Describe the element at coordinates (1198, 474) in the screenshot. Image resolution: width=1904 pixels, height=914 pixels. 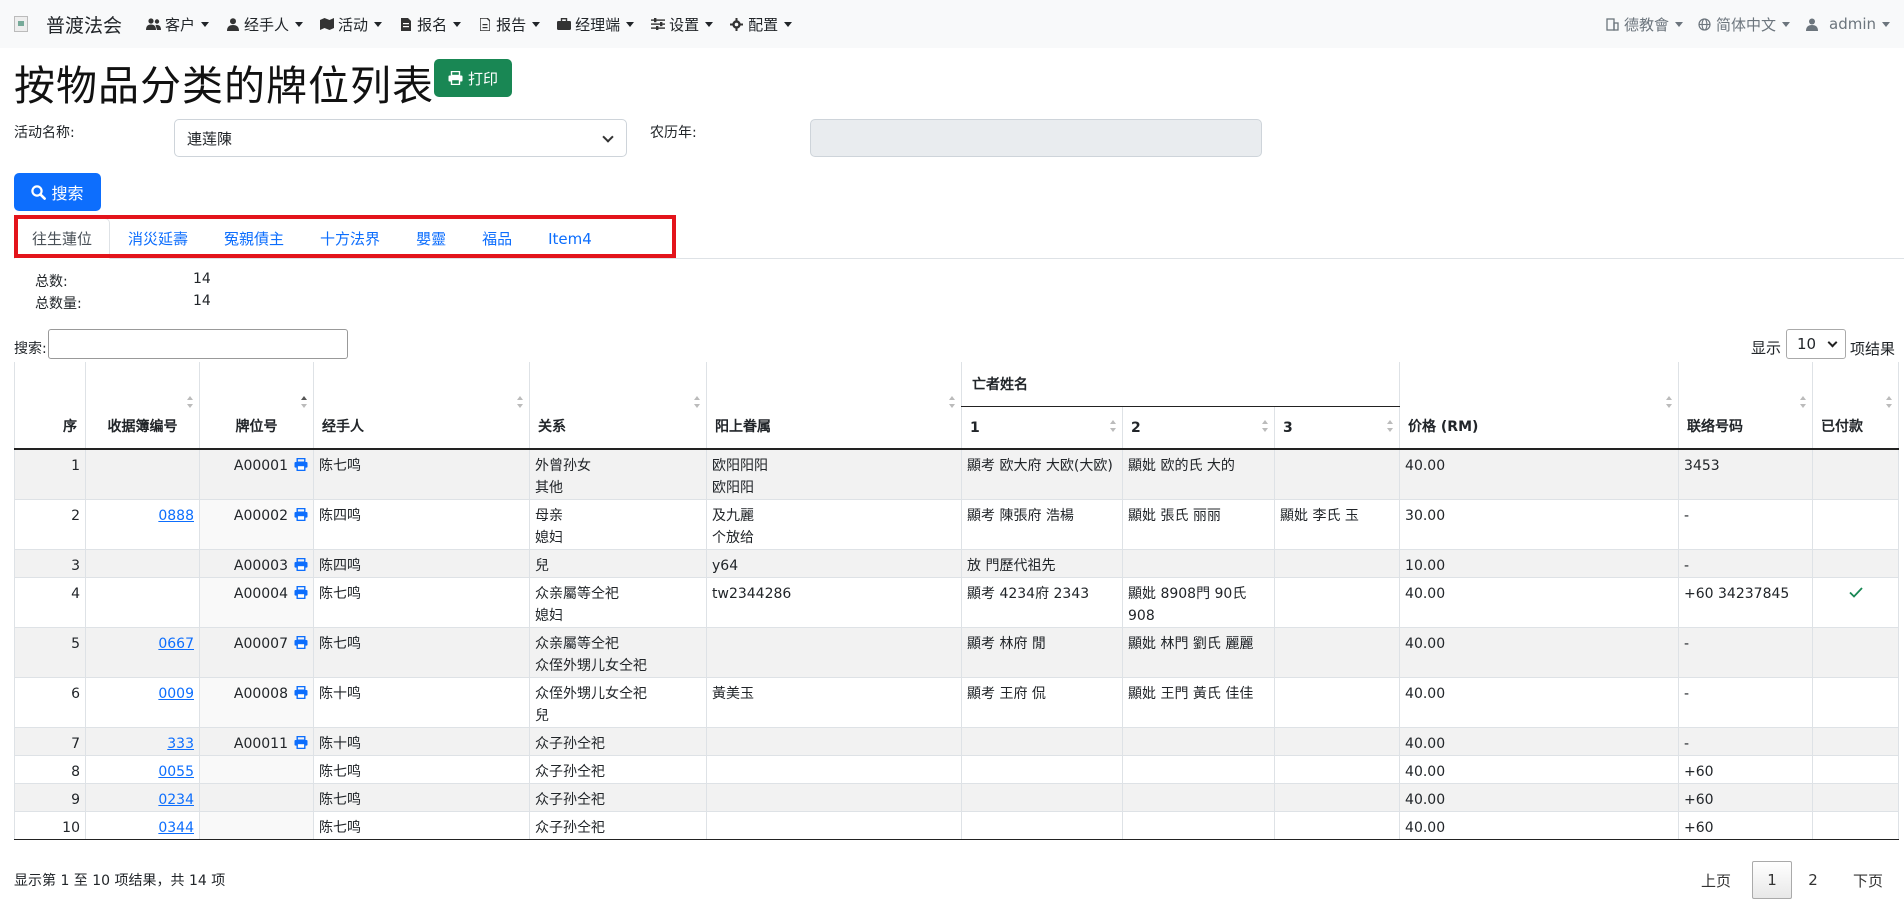
I see `cell-deceased-2: 顯妣 欧的氏 大的` at that location.